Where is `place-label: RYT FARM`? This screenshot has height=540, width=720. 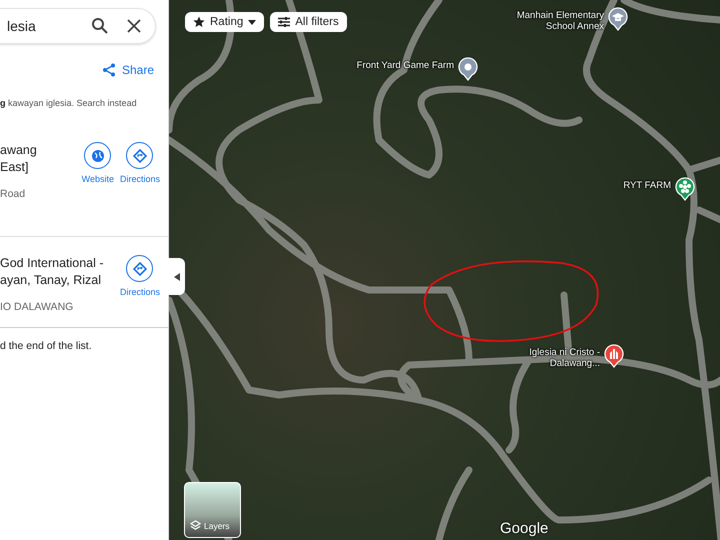
place-label: RYT FARM is located at coordinates (647, 184).